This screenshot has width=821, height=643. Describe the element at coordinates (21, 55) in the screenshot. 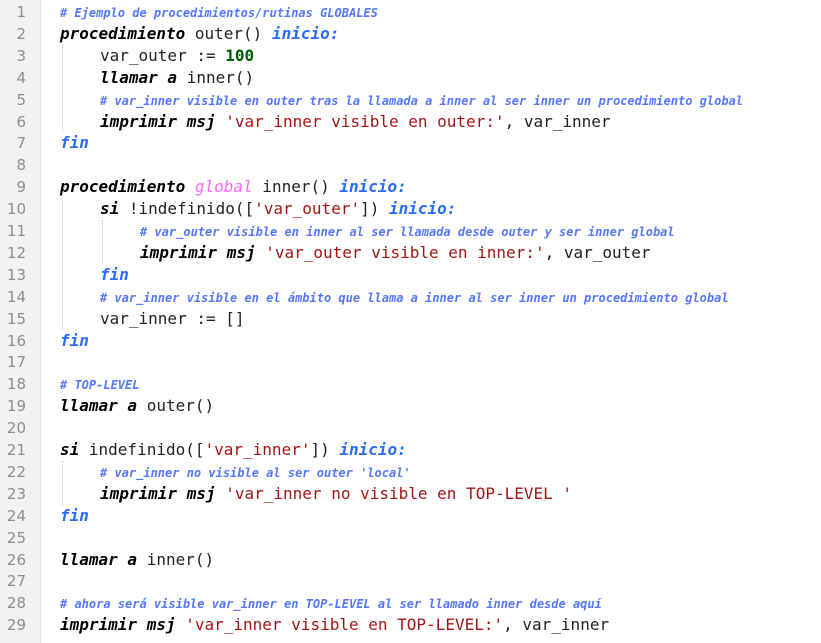

I see `line-number: 3` at that location.